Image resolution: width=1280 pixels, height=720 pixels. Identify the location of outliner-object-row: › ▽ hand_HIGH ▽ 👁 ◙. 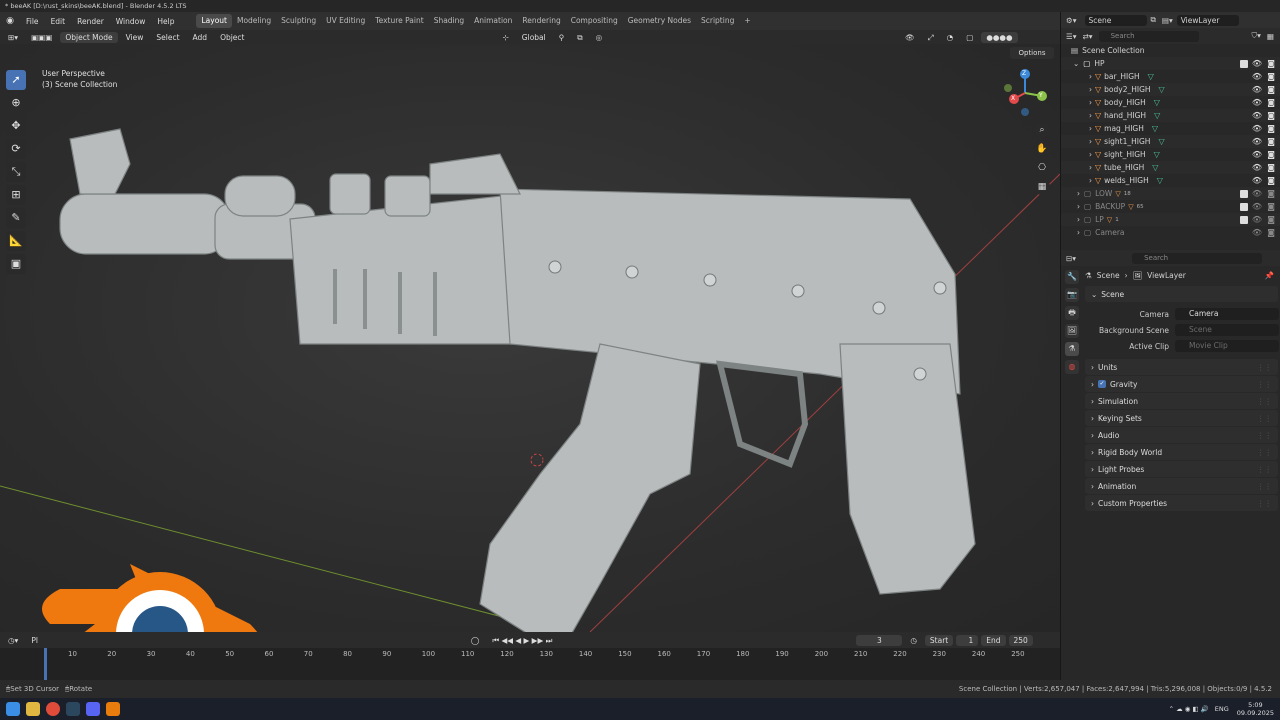
(1170, 115).